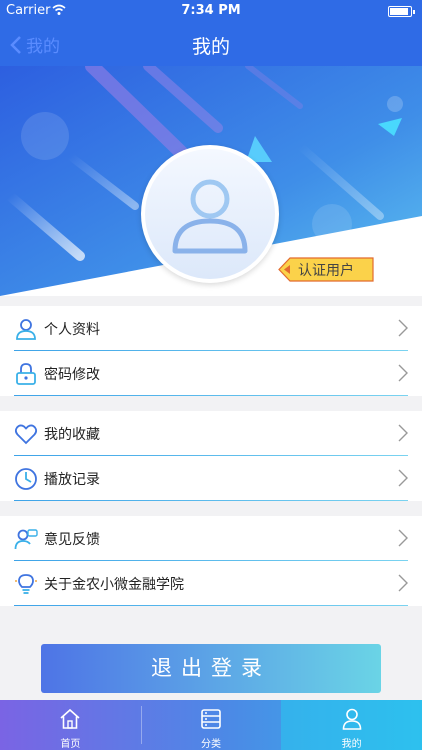 The image size is (422, 750). Describe the element at coordinates (211, 478) in the screenshot. I see `menu-item-history: 播放记录` at that location.